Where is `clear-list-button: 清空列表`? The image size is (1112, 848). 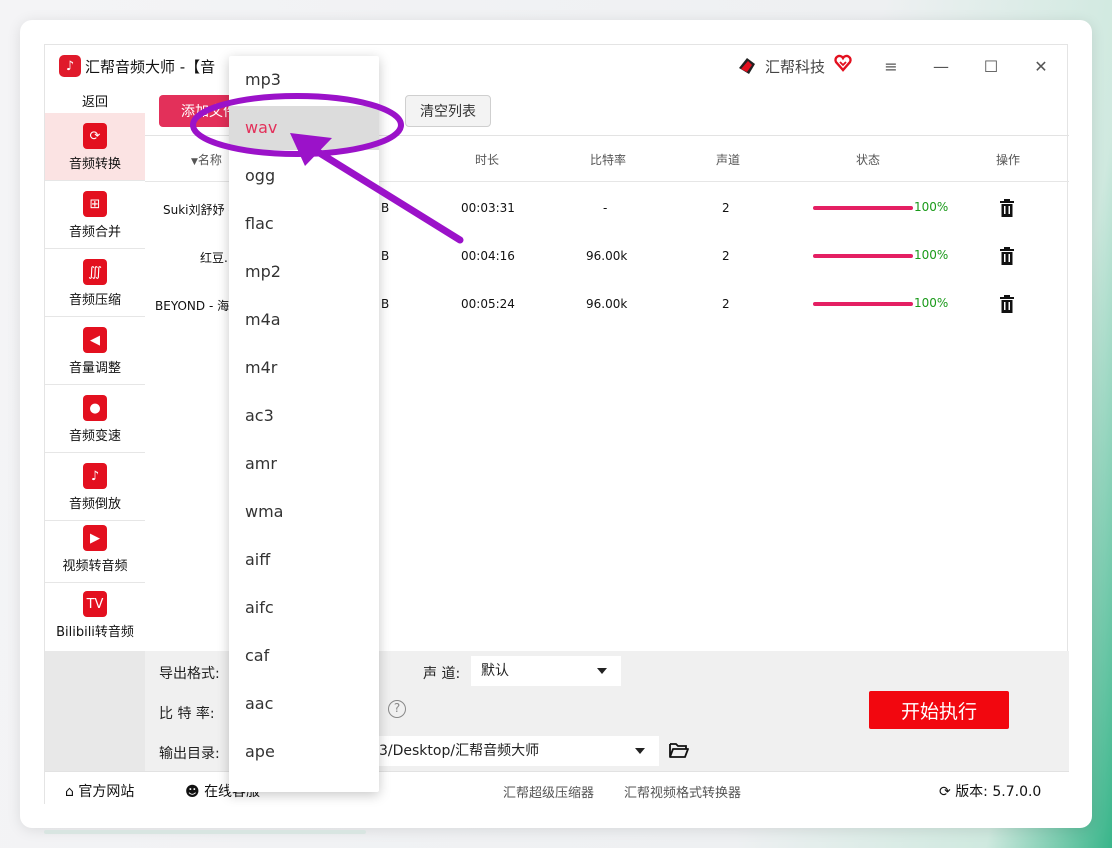
clear-list-button: 清空列表 is located at coordinates (448, 111).